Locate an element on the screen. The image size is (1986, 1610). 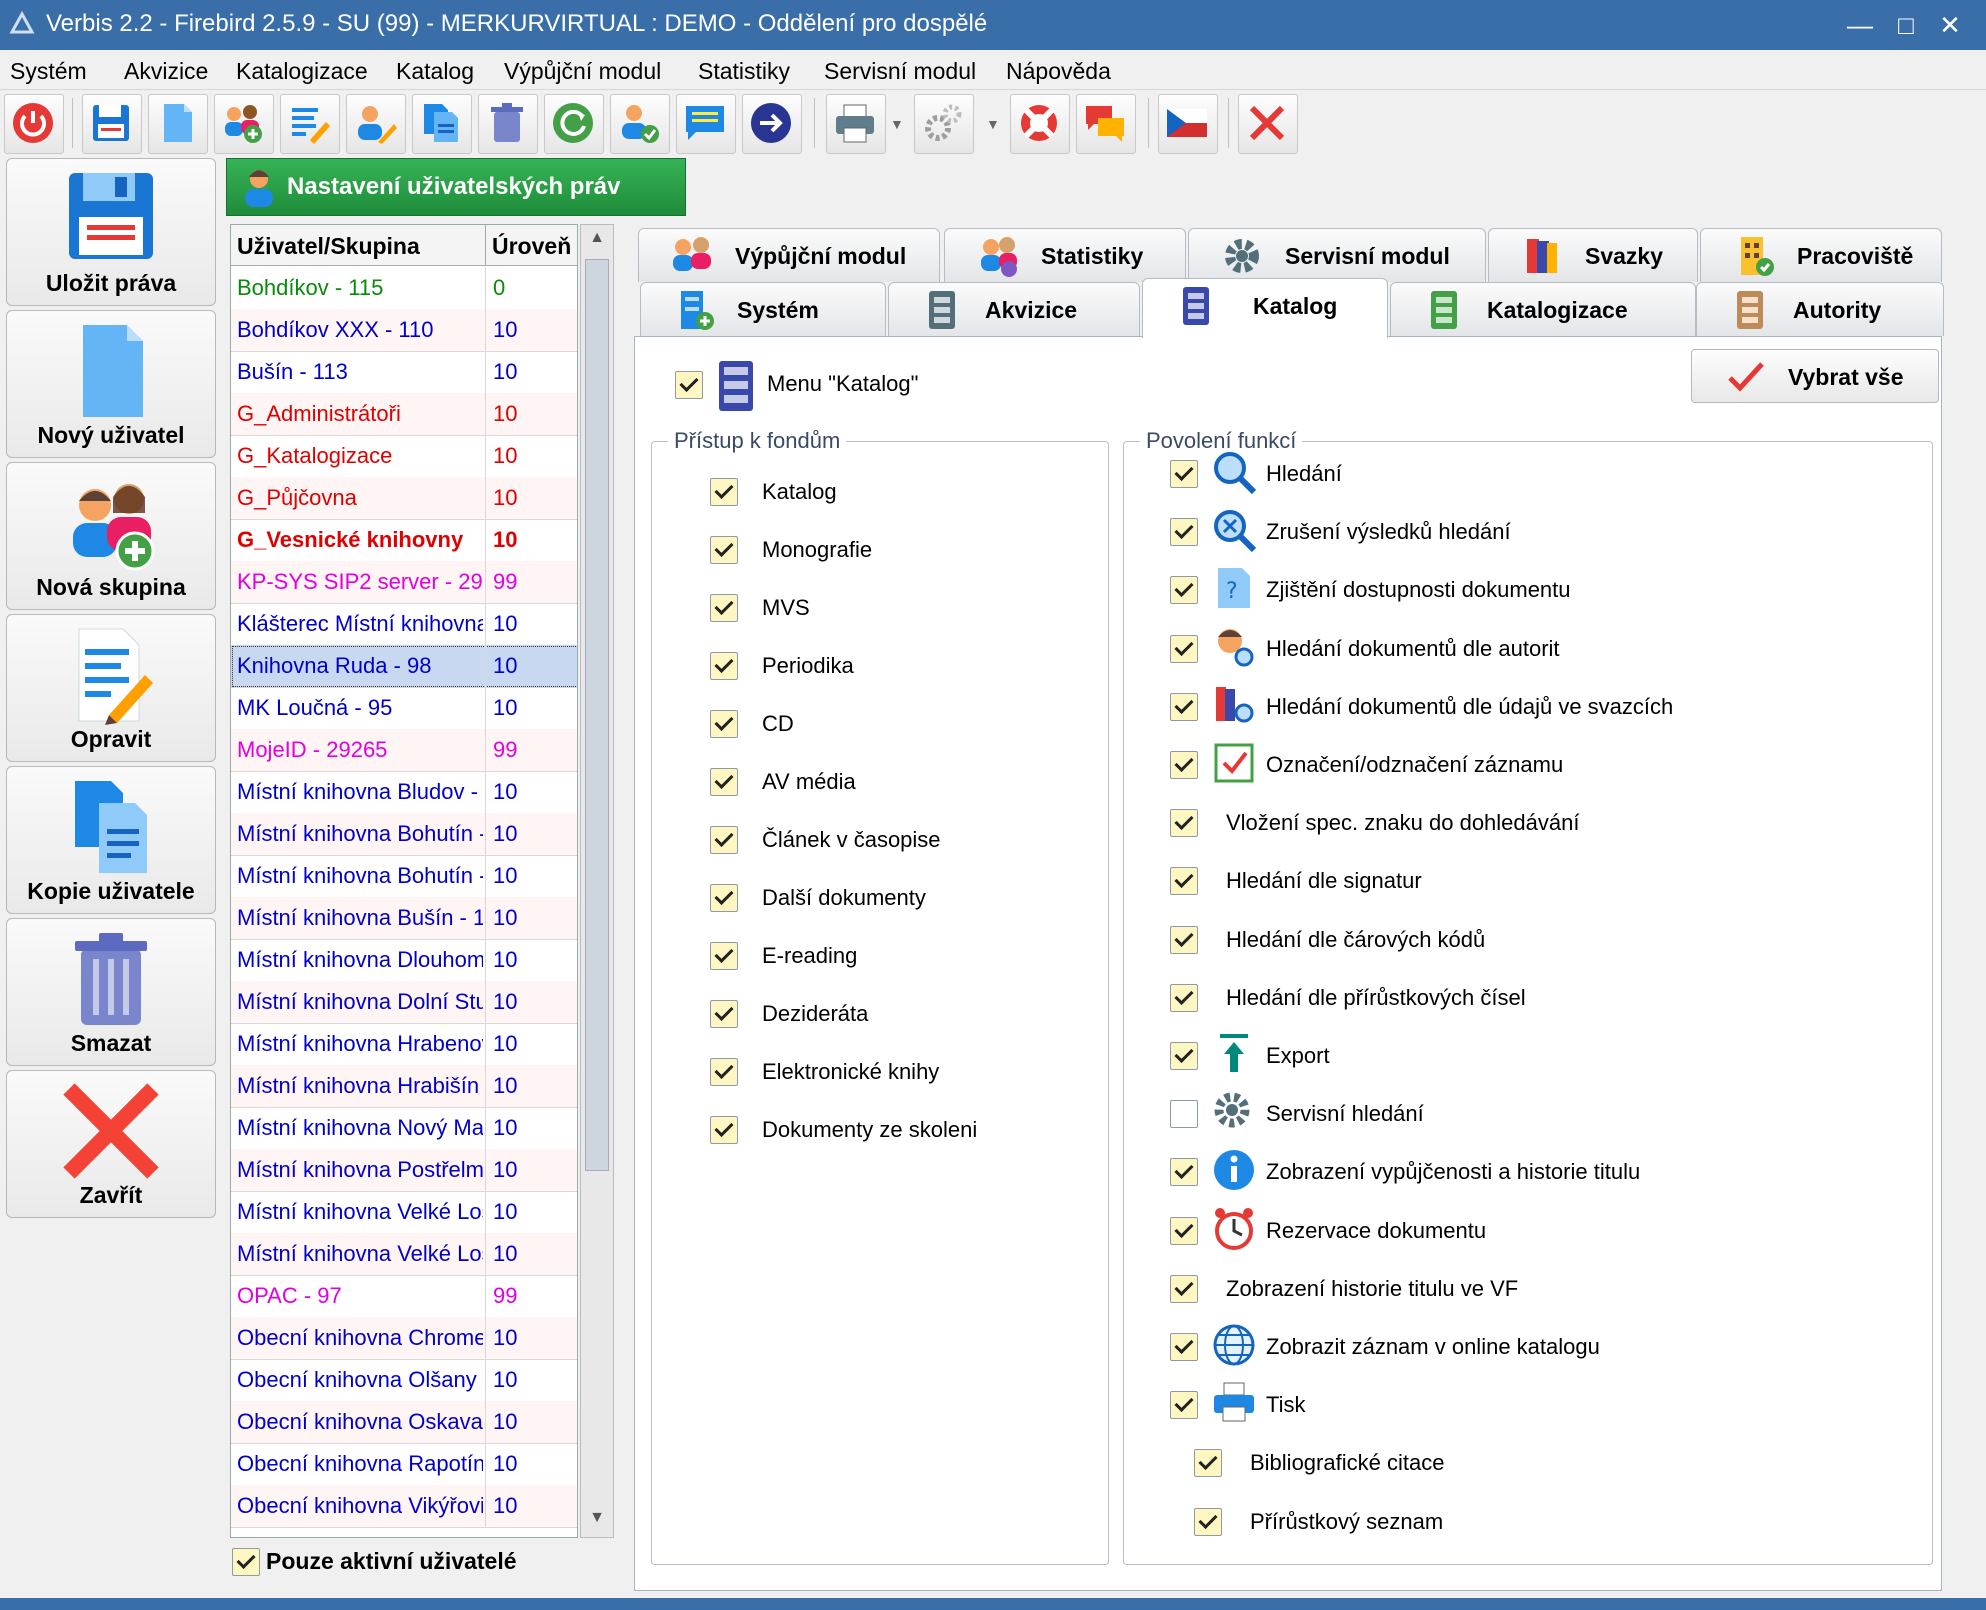
tab-katalog: Katalog is located at coordinates (1265, 308).